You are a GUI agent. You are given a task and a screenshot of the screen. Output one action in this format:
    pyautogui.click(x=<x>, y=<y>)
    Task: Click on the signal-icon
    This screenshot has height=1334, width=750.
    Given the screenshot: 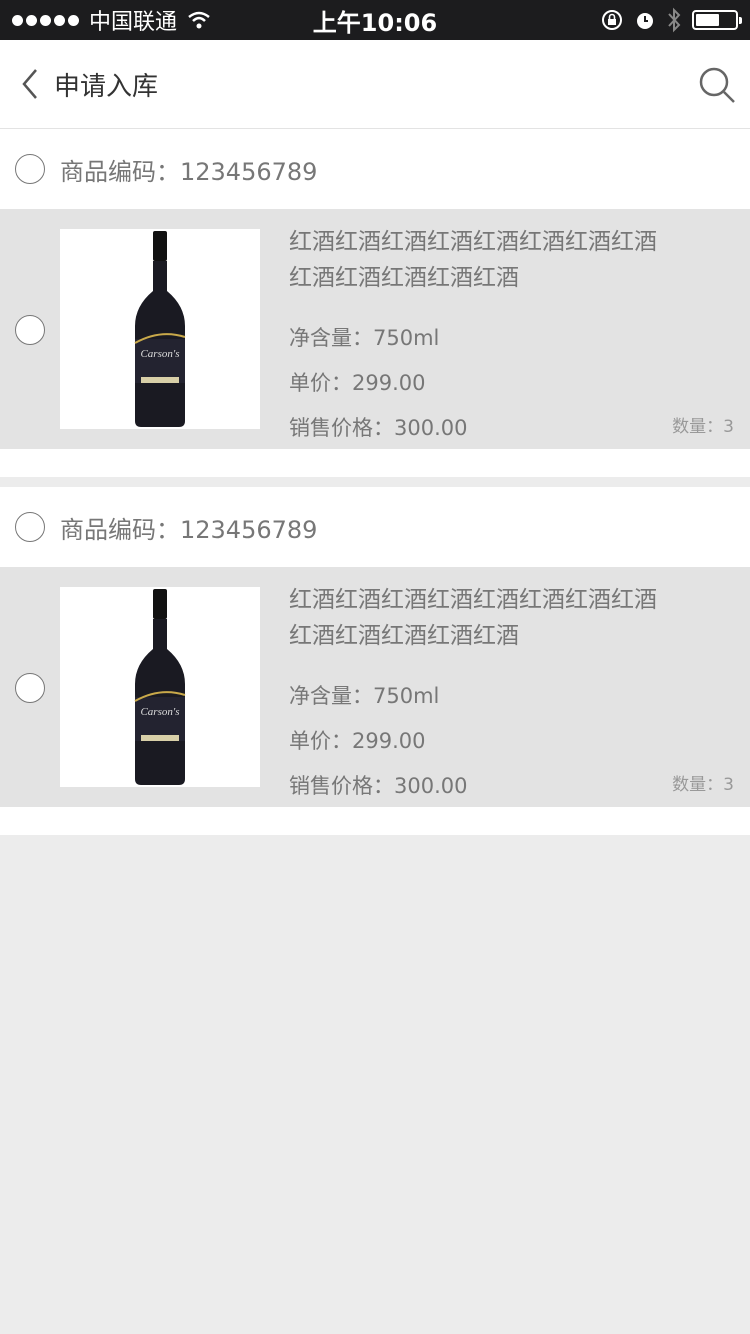 What is the action you would take?
    pyautogui.click(x=45, y=20)
    